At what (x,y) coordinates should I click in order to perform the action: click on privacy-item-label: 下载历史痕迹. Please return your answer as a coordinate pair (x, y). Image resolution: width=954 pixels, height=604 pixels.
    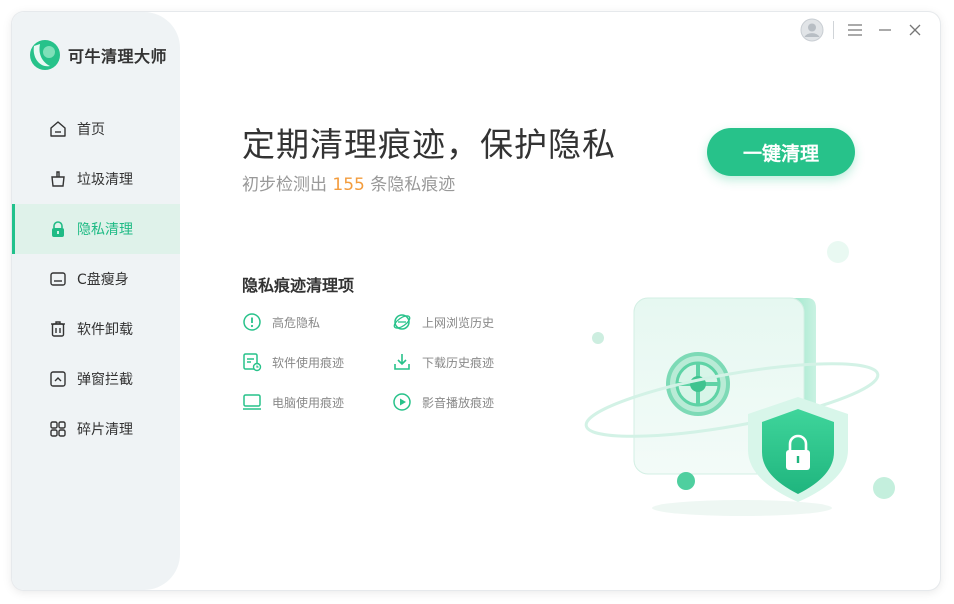
    Looking at the image, I should click on (458, 362).